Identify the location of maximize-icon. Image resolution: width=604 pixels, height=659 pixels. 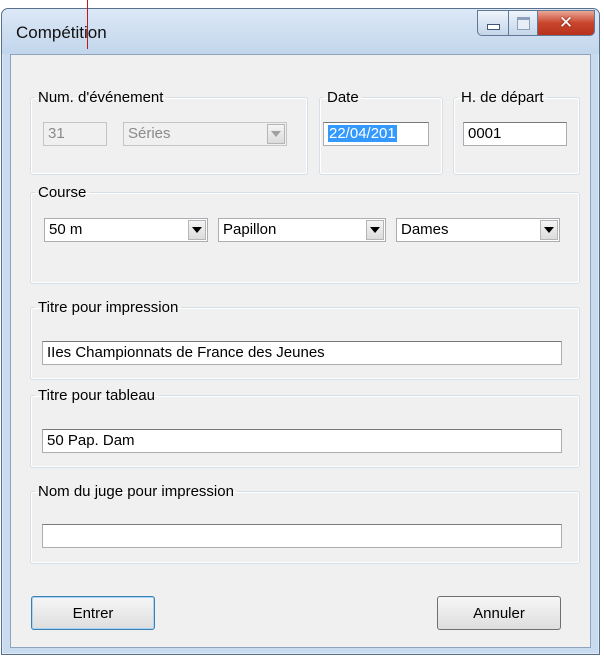
(523, 23).